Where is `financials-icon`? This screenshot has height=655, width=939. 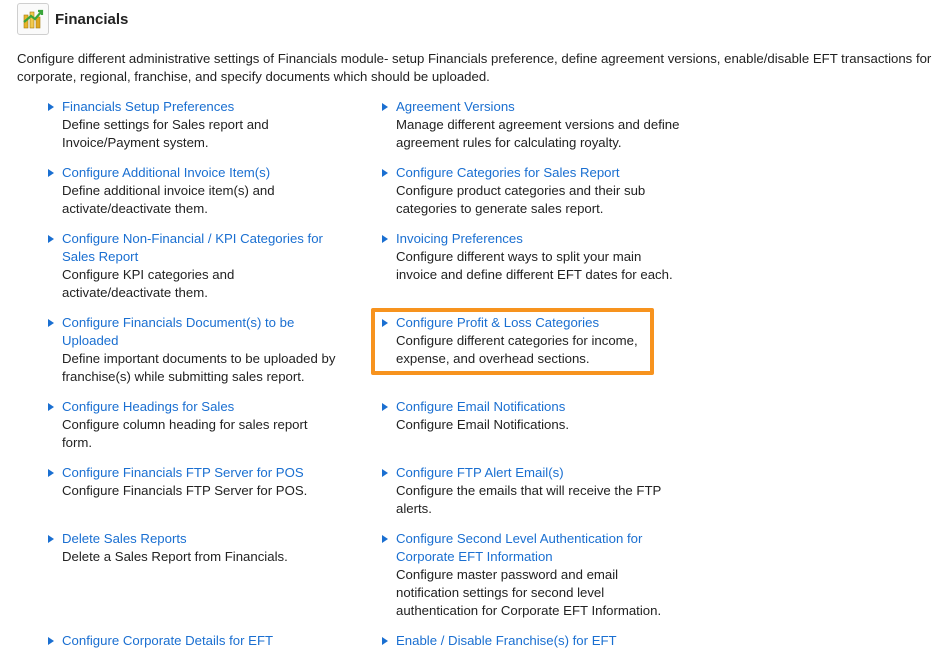 financials-icon is located at coordinates (33, 19).